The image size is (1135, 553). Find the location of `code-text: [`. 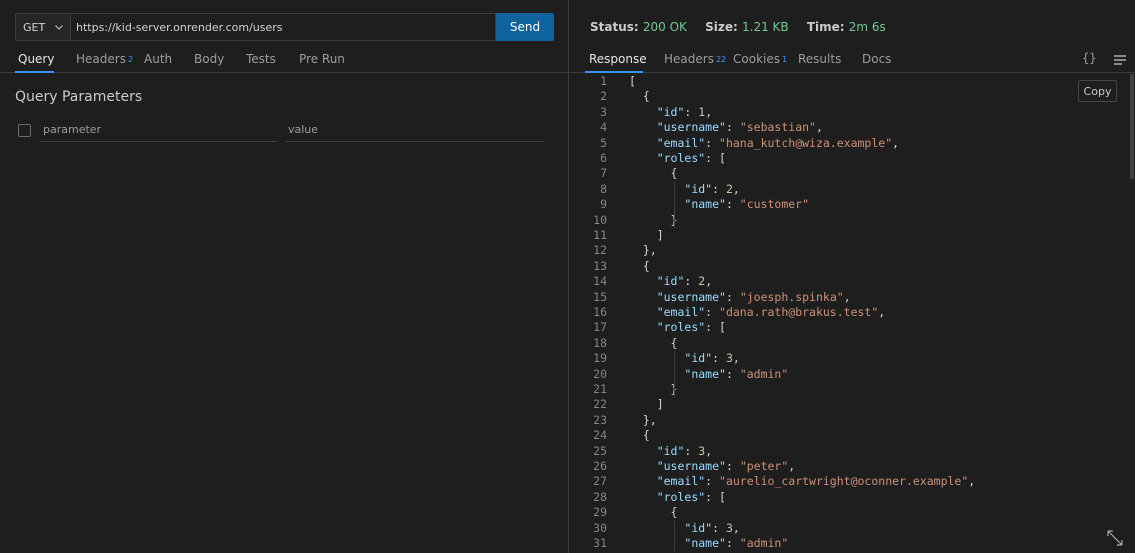

code-text: [ is located at coordinates (632, 81).